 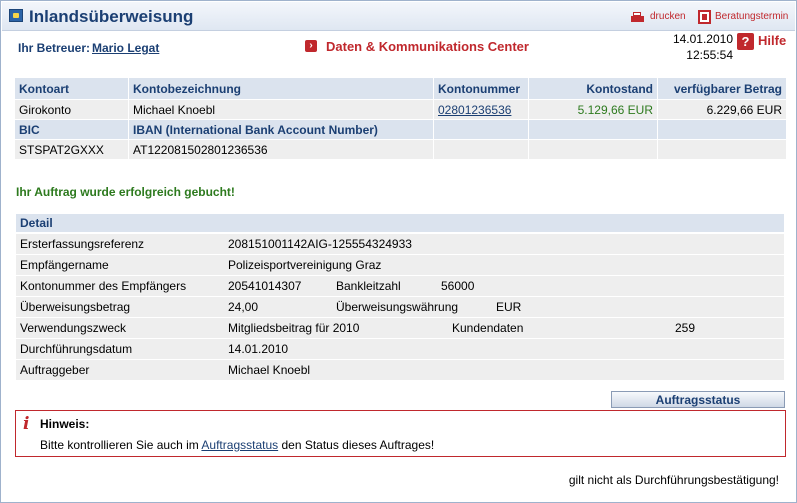 I want to click on execution-date-label: Durchführungsdatum, so click(x=76, y=349).